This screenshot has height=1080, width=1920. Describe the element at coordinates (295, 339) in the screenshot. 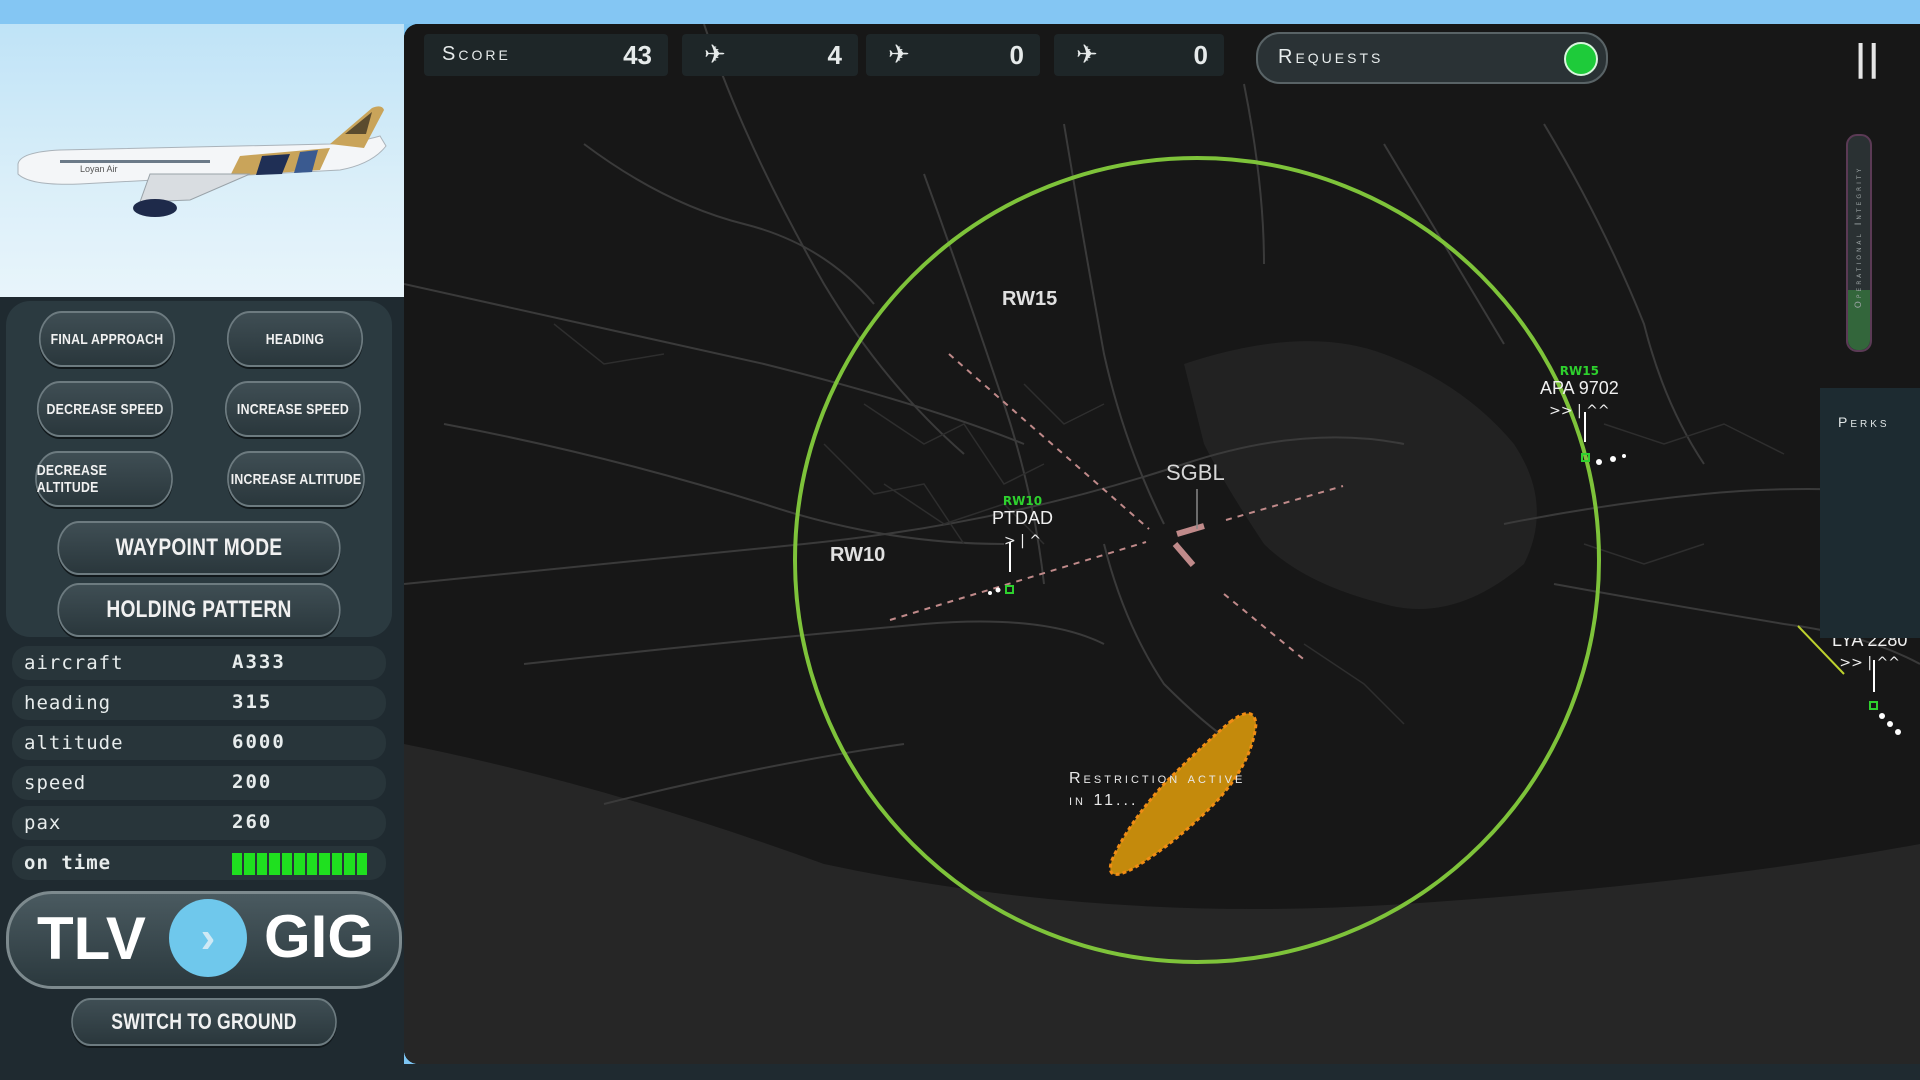

I see `heading-button: HEADING` at that location.